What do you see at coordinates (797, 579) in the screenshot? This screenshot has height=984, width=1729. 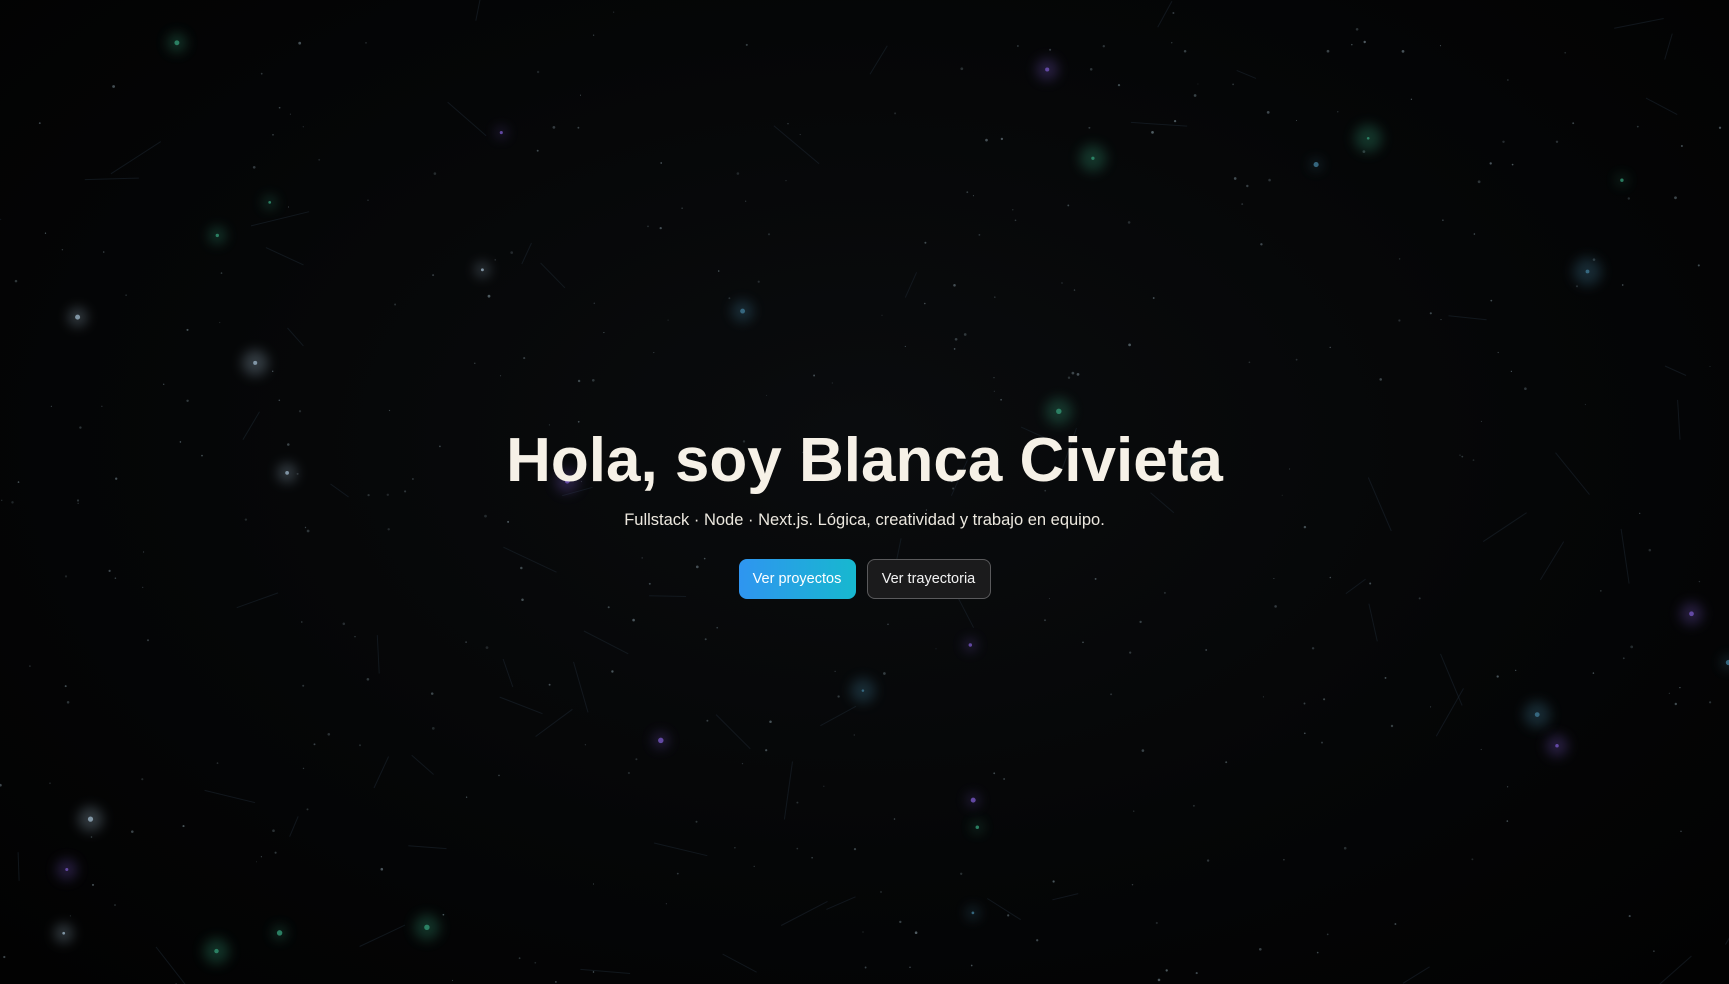 I see `view-projects-button: Ver proyectos` at bounding box center [797, 579].